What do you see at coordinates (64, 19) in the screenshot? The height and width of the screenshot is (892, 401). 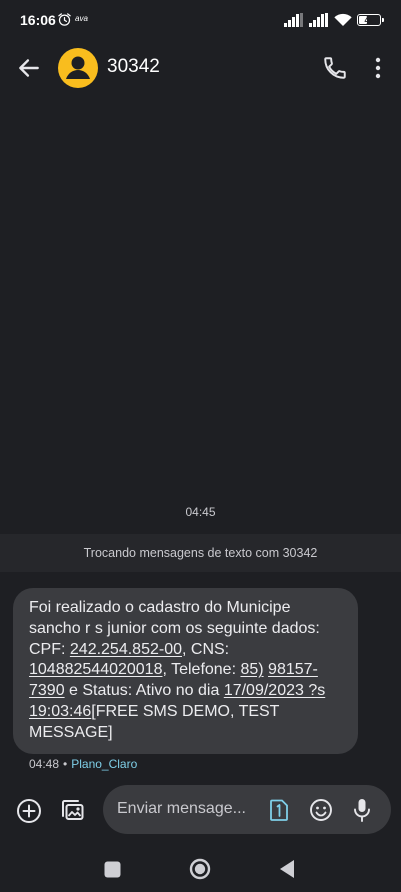 I see `alarm-icon` at bounding box center [64, 19].